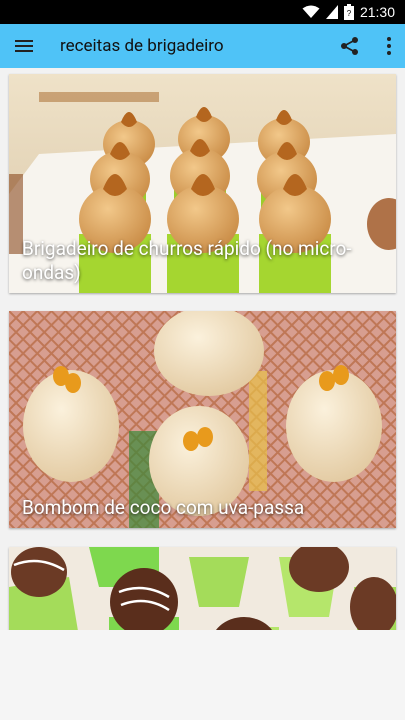  What do you see at coordinates (24, 46) in the screenshot?
I see `menu-icon` at bounding box center [24, 46].